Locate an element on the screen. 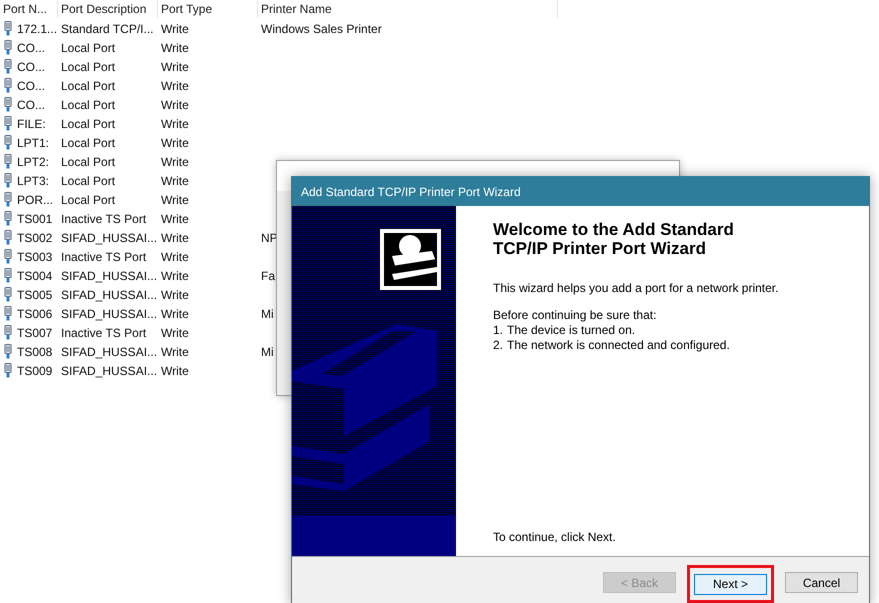 The width and height of the screenshot is (879, 603). port-name: TS007 is located at coordinates (34, 333).